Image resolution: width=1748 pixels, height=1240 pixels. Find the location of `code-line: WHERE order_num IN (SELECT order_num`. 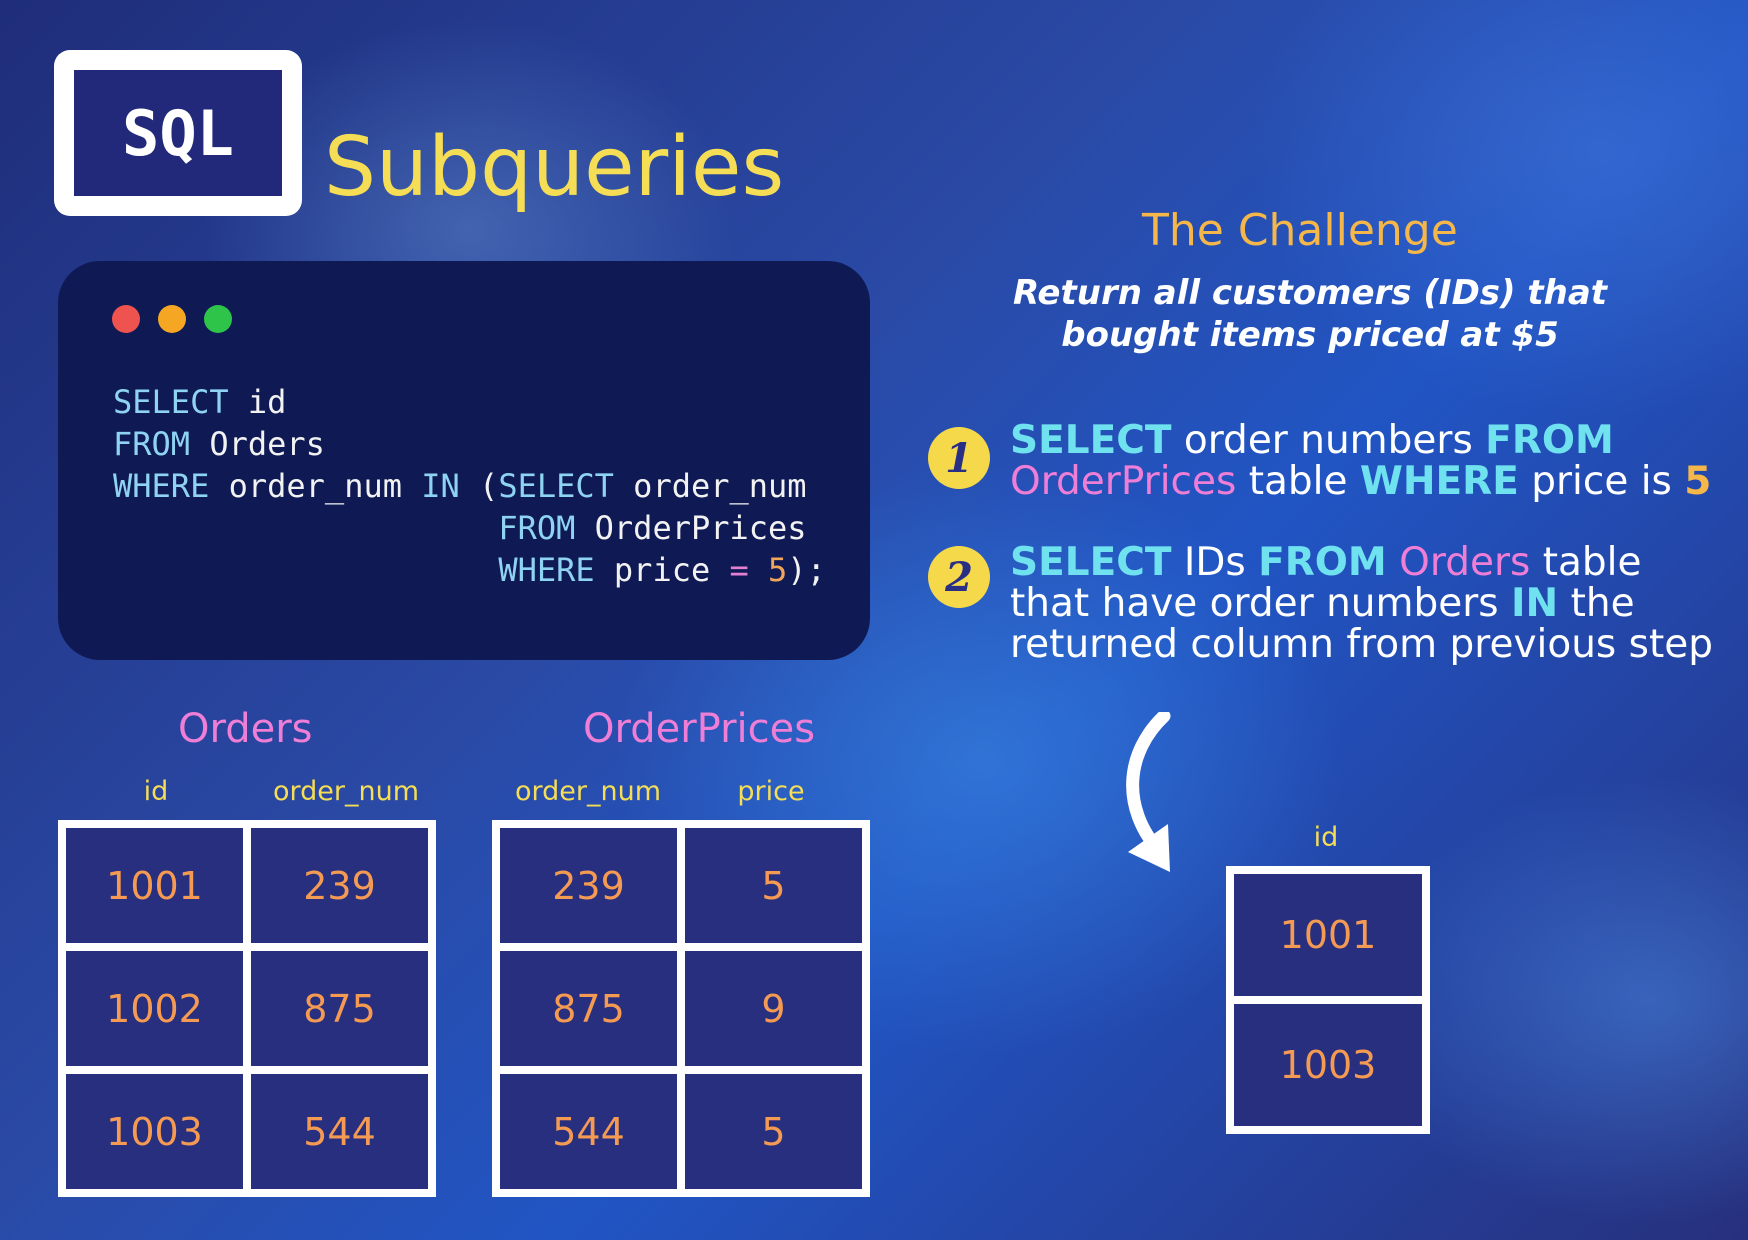

code-line: WHERE order_num IN (SELECT order_num is located at coordinates (469, 486).